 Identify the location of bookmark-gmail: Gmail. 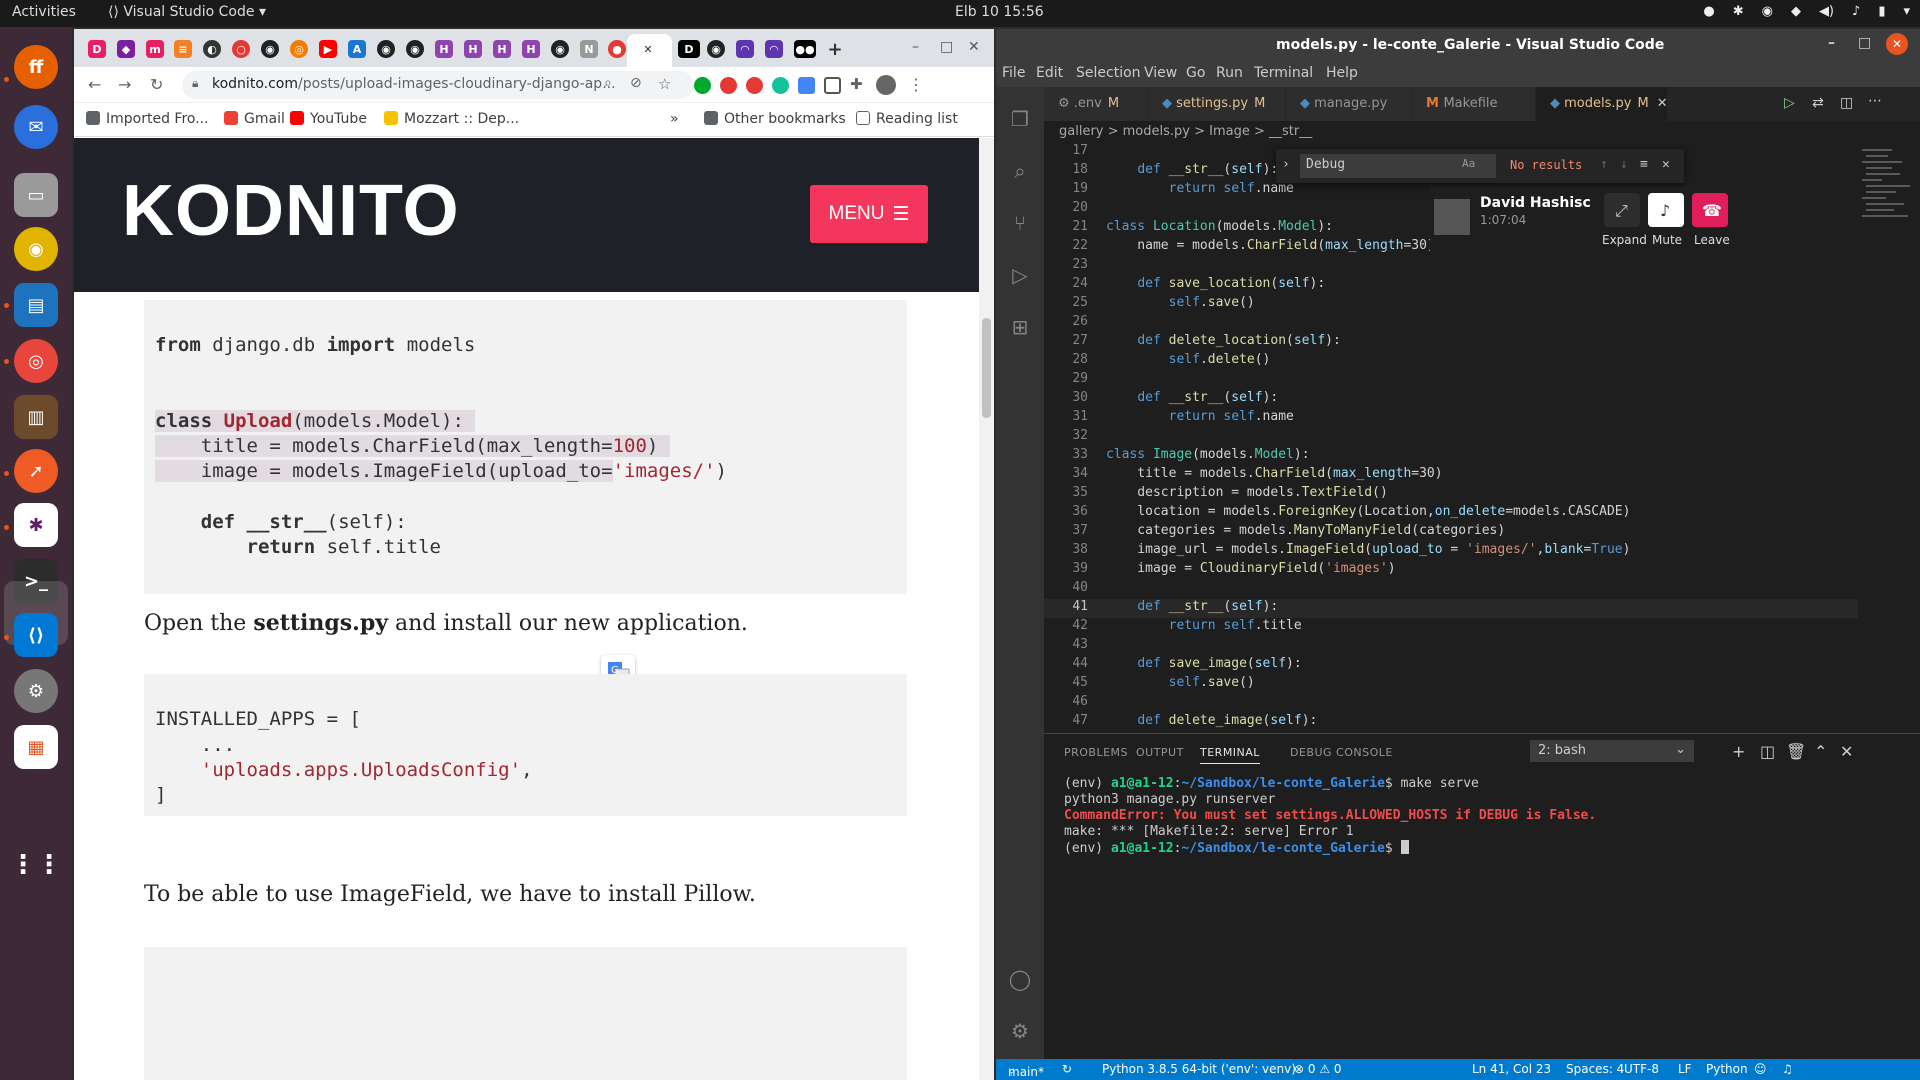
(254, 119).